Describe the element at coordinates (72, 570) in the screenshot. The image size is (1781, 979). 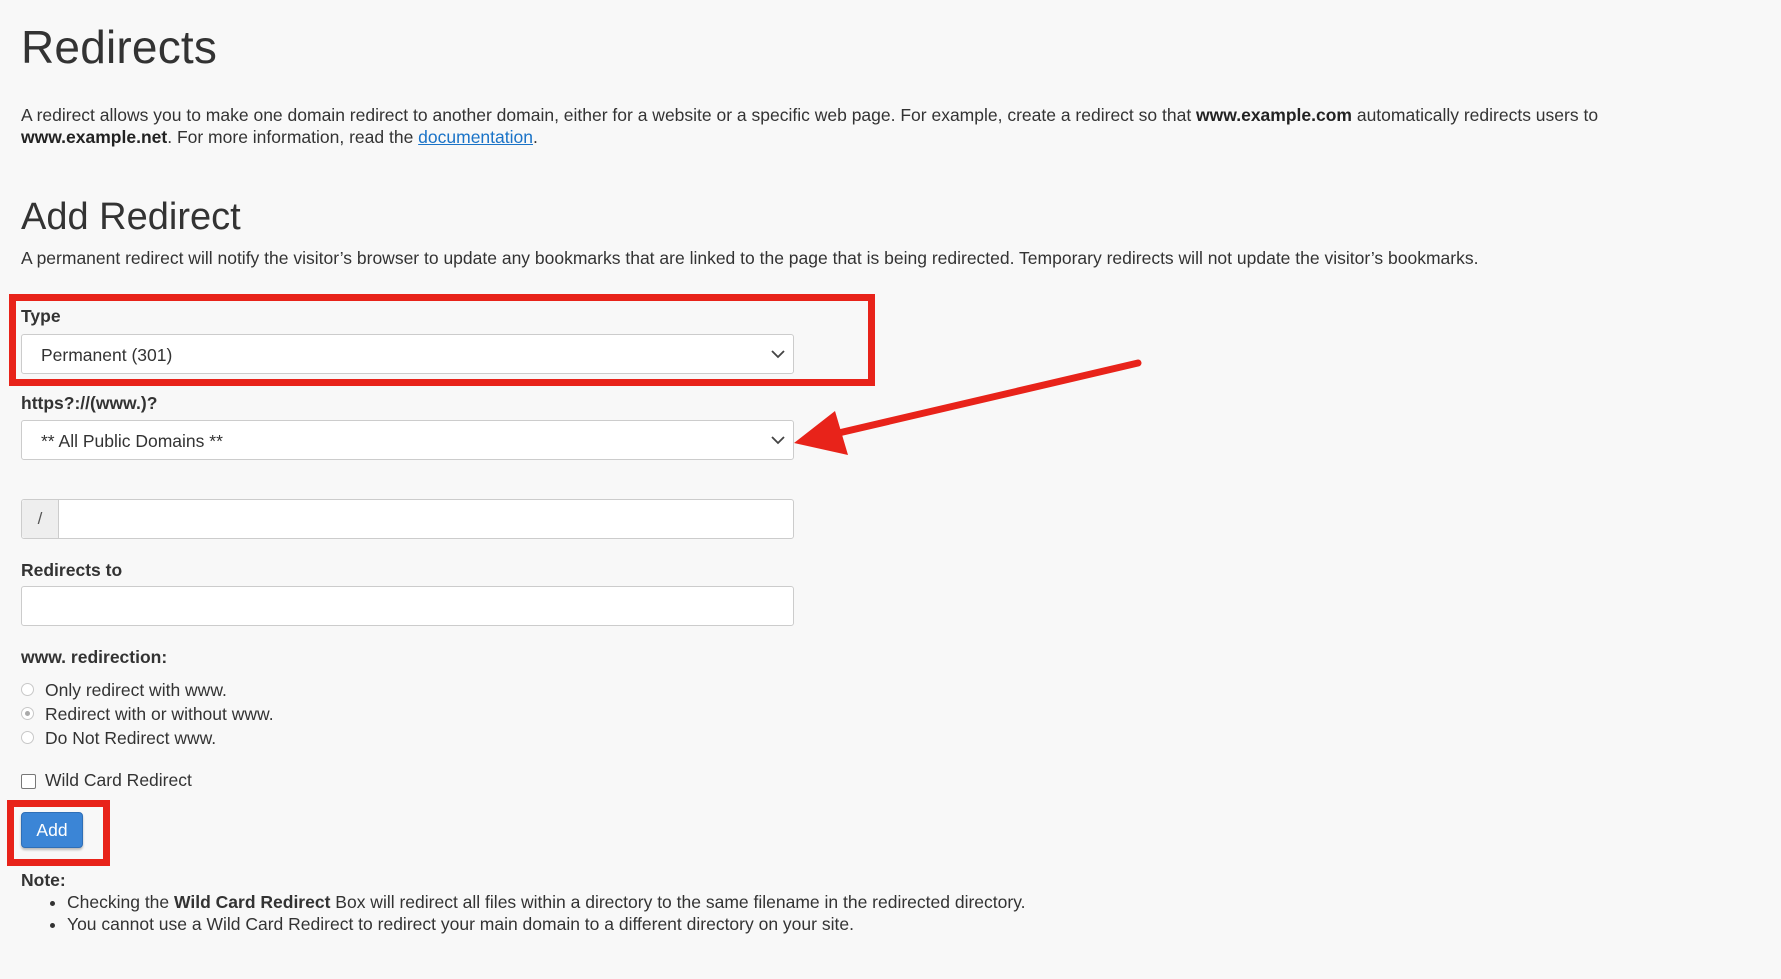
I see `redirects-to-label: Redirects to` at that location.